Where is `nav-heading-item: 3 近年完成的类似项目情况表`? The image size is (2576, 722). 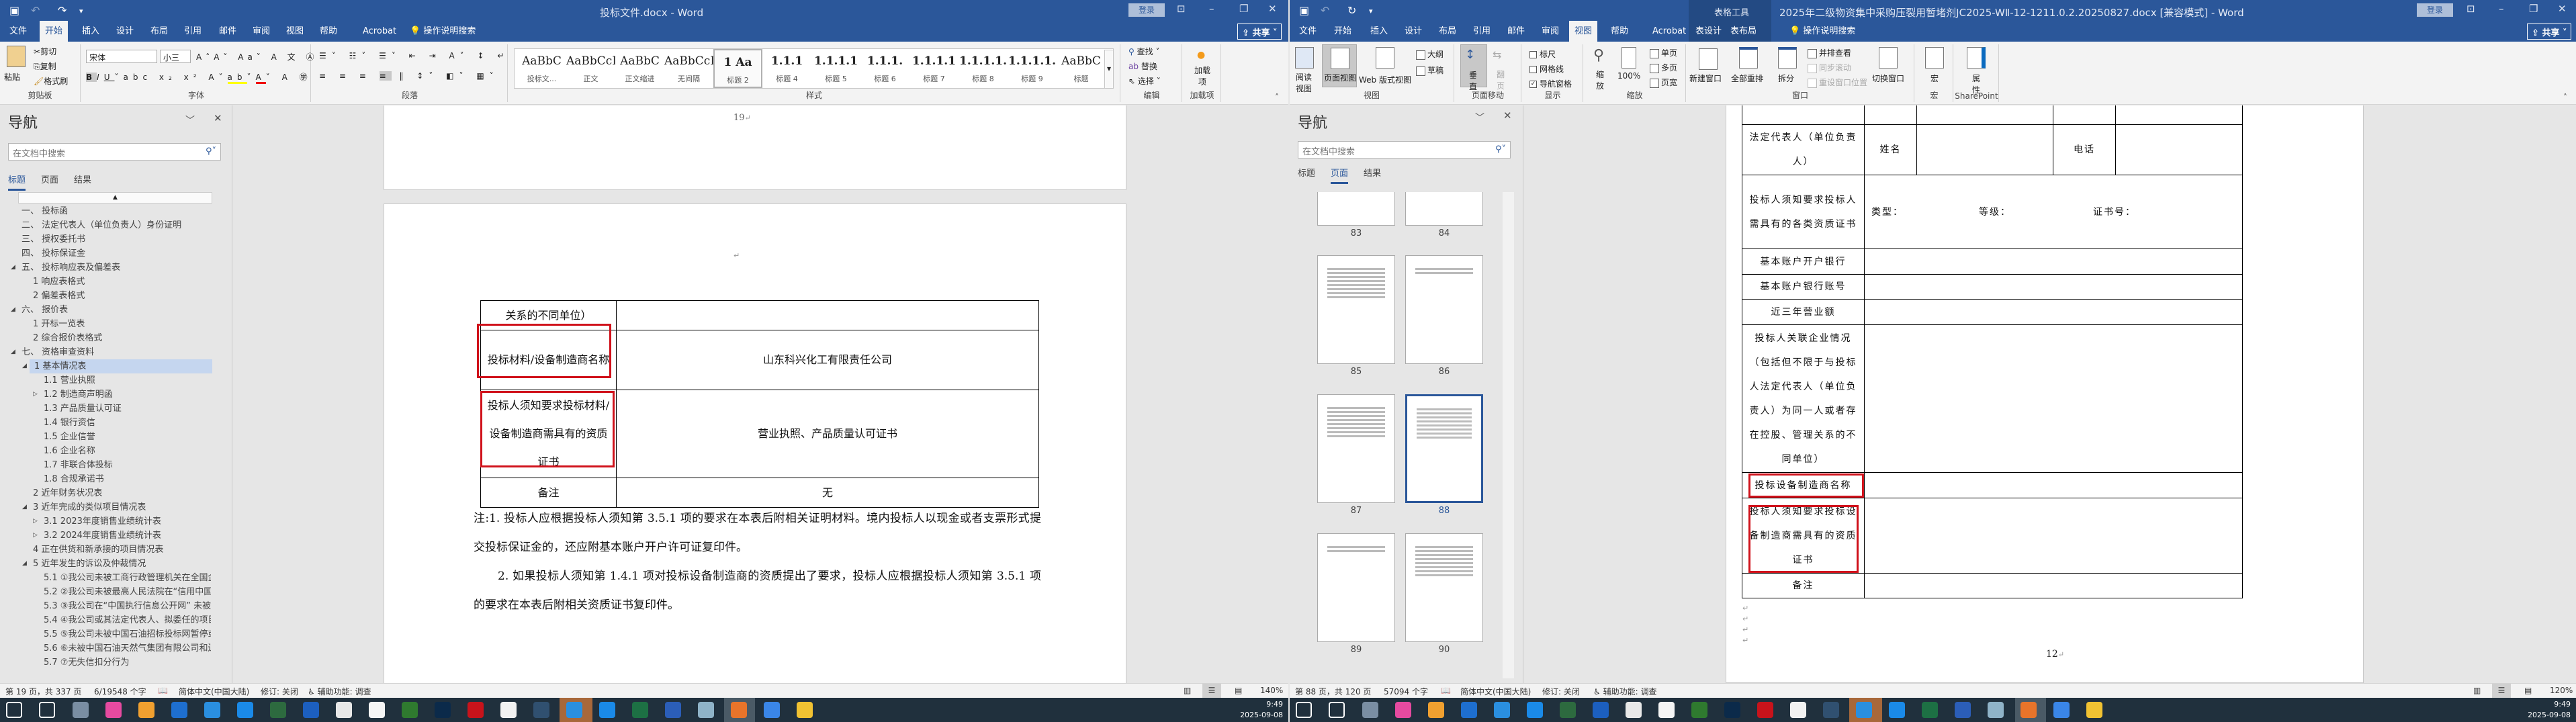 nav-heading-item: 3 近年完成的类似项目情况表 is located at coordinates (122, 507).